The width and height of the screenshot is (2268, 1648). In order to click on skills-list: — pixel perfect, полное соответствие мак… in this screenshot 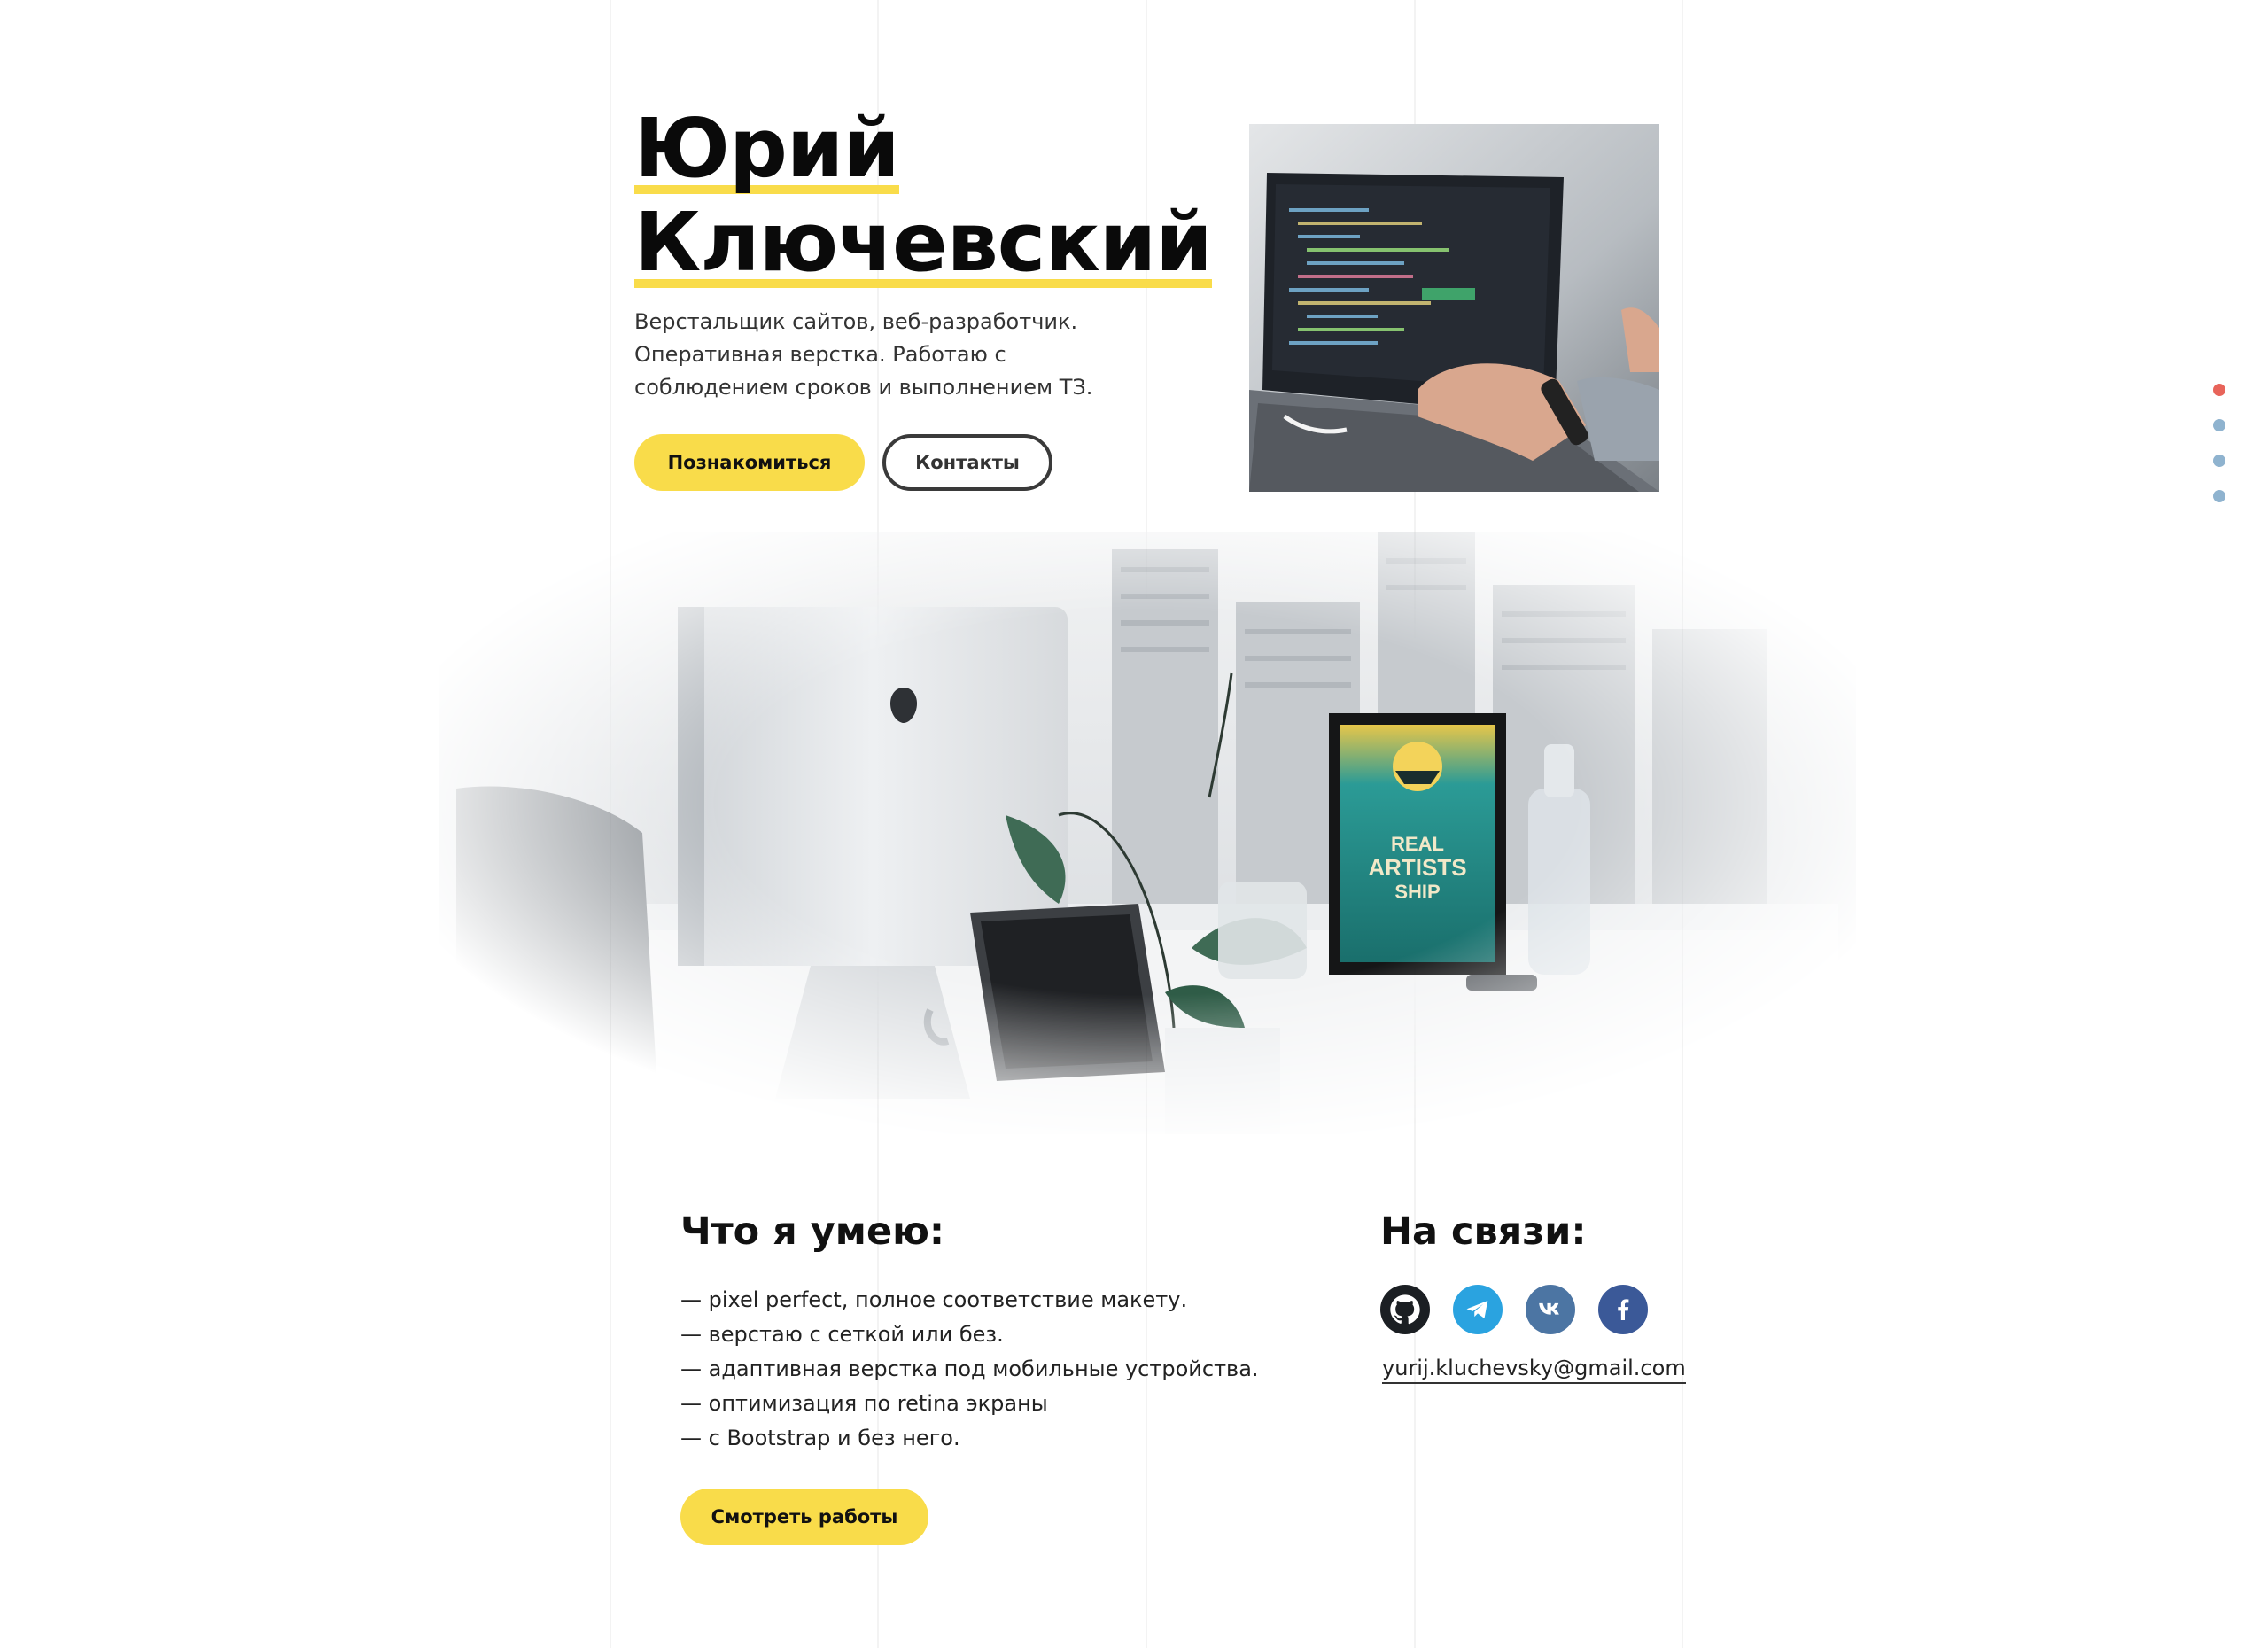, I will do `click(970, 1369)`.